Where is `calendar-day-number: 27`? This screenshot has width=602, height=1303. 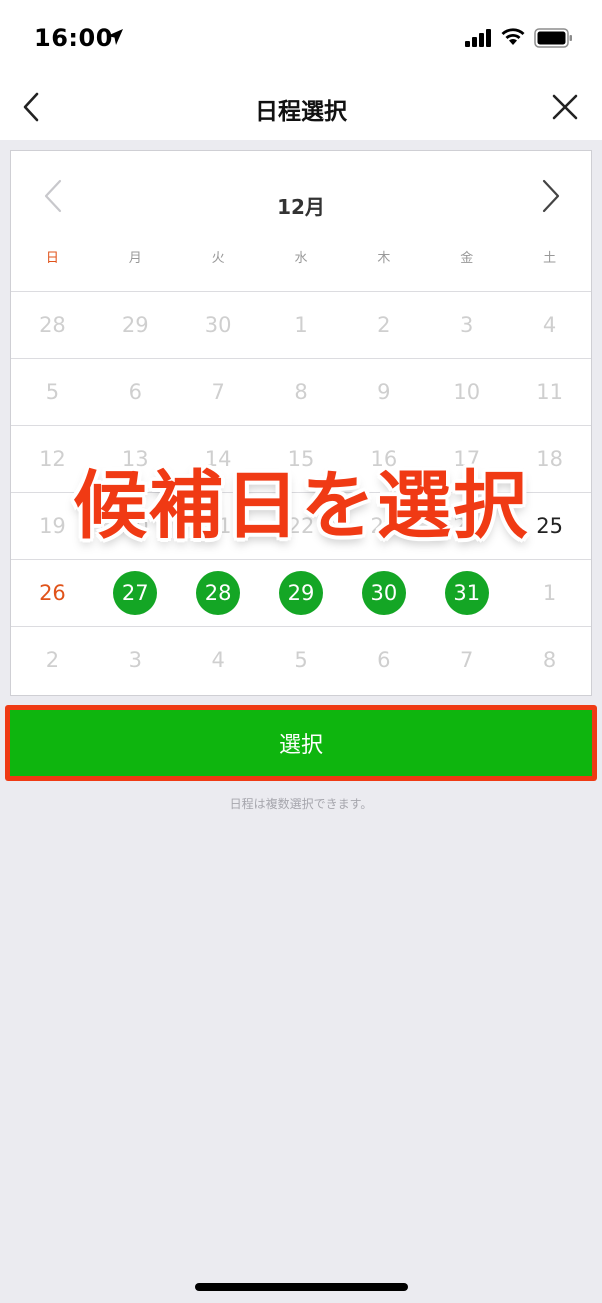
calendar-day-number: 27 is located at coordinates (135, 593).